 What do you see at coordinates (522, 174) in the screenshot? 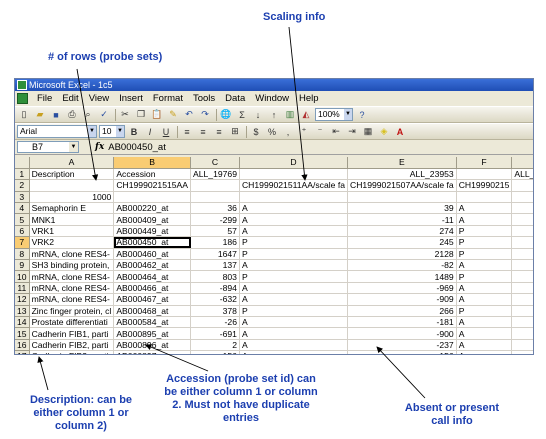
I see `cell-g1: ALL_28373` at bounding box center [522, 174].